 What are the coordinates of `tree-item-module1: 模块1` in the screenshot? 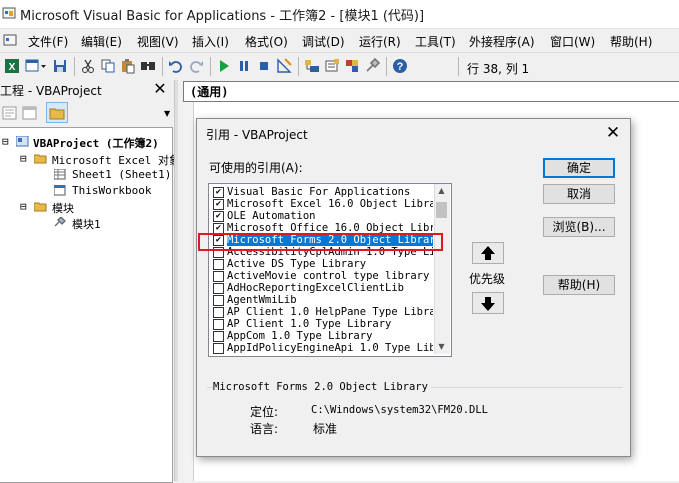 It's located at (86, 224).